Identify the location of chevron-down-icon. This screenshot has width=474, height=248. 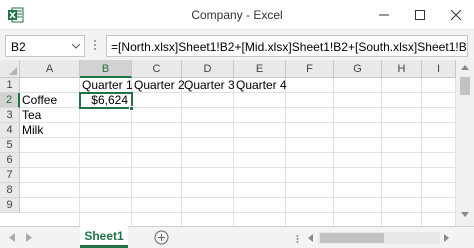
(76, 46).